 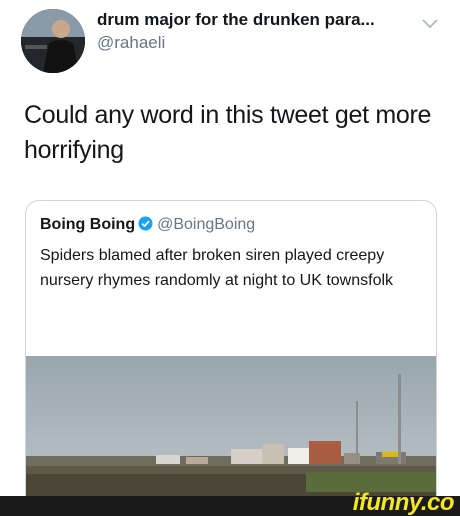 I want to click on quoted-tweet-header: Boing Boing @BoingBoing, so click(x=147, y=225).